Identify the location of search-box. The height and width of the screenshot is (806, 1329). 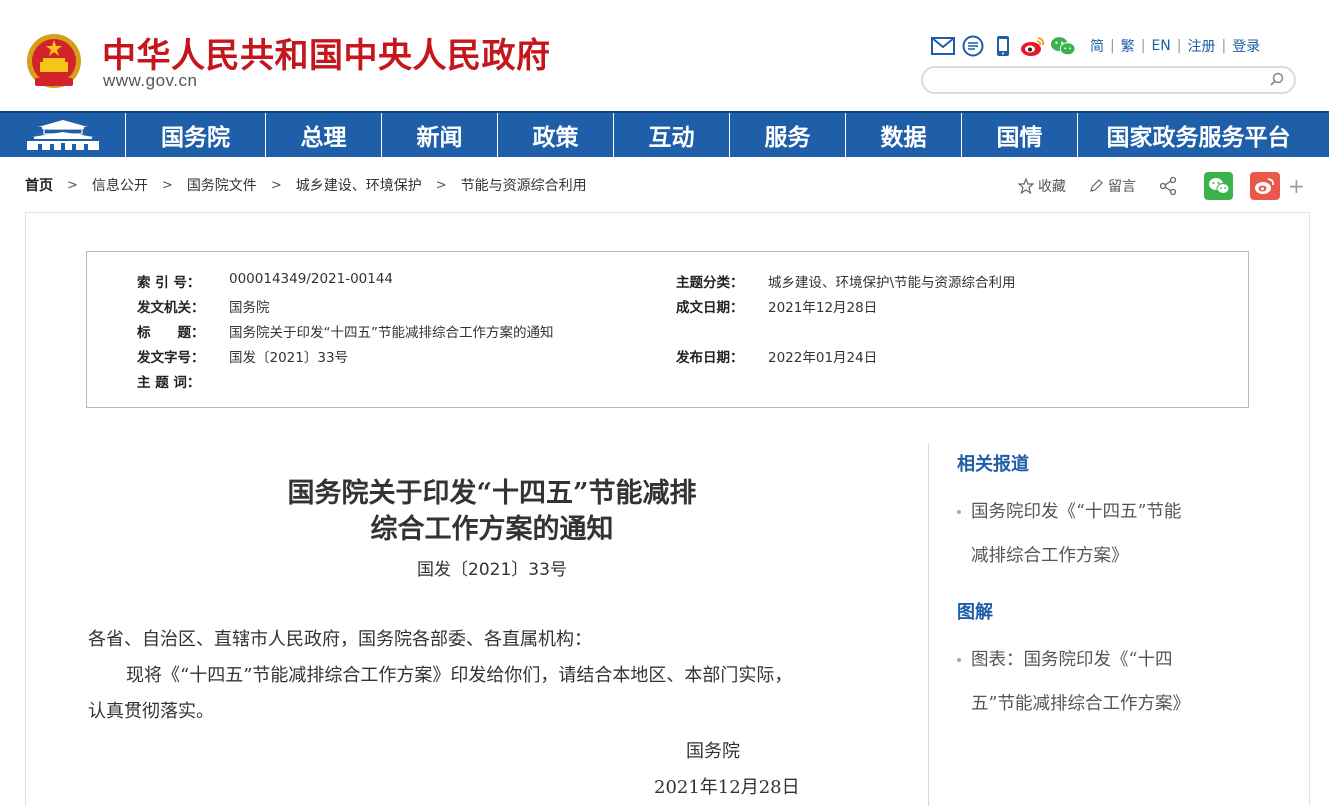
(1108, 80).